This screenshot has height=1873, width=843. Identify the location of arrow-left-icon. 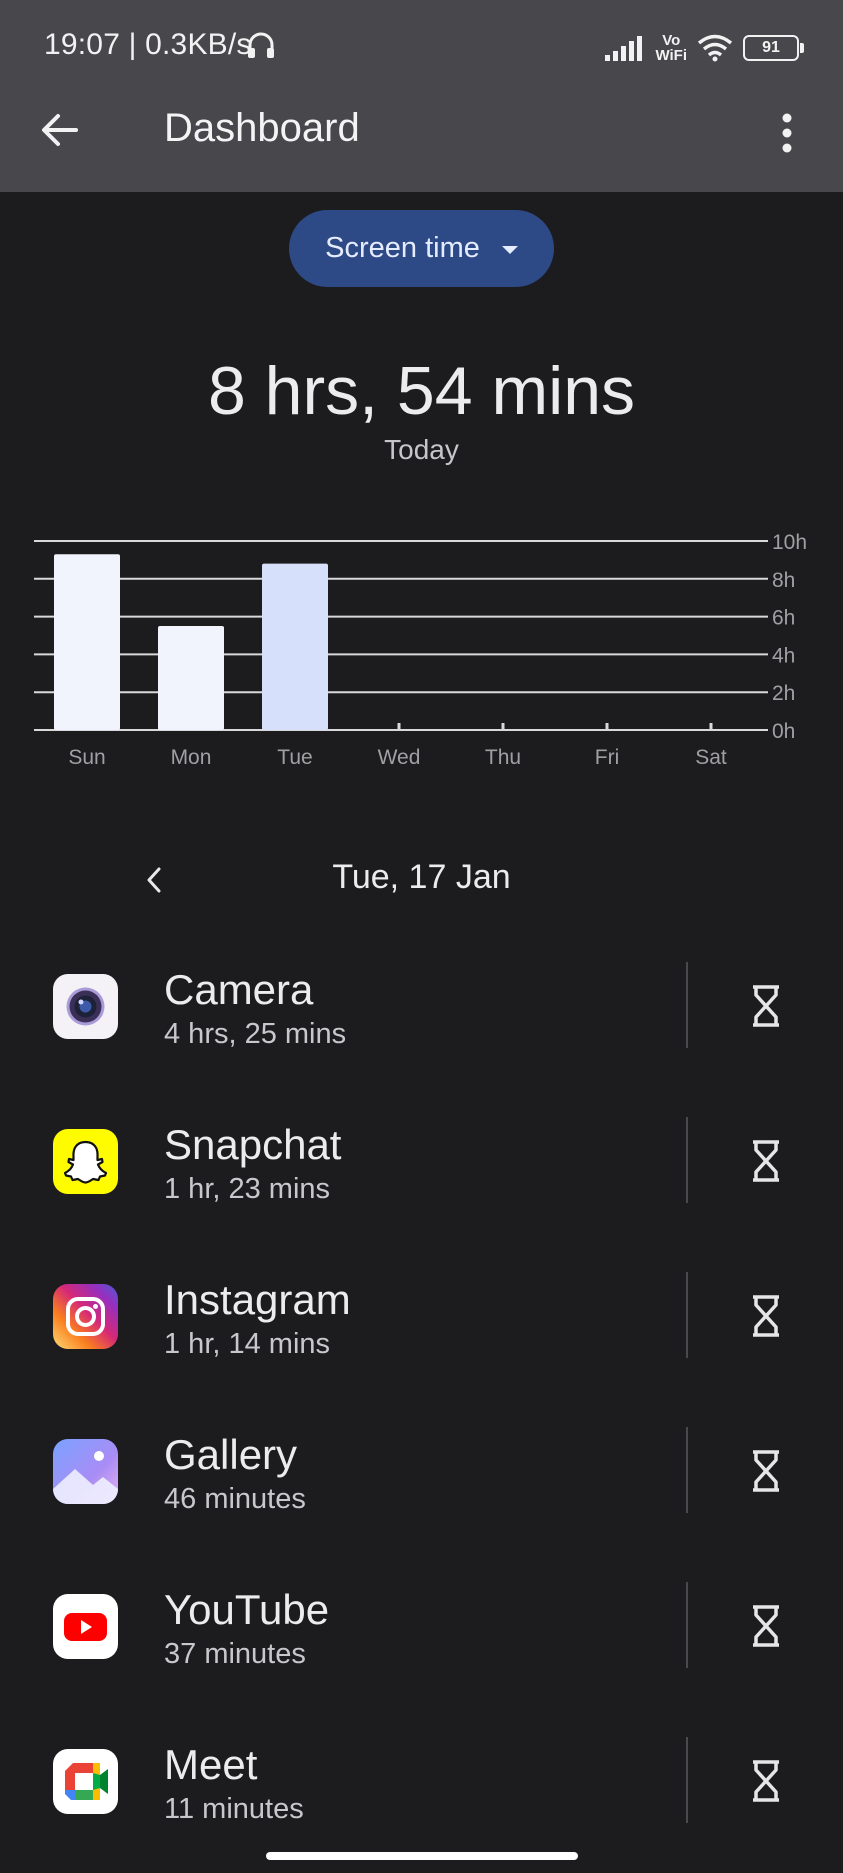
(60, 130).